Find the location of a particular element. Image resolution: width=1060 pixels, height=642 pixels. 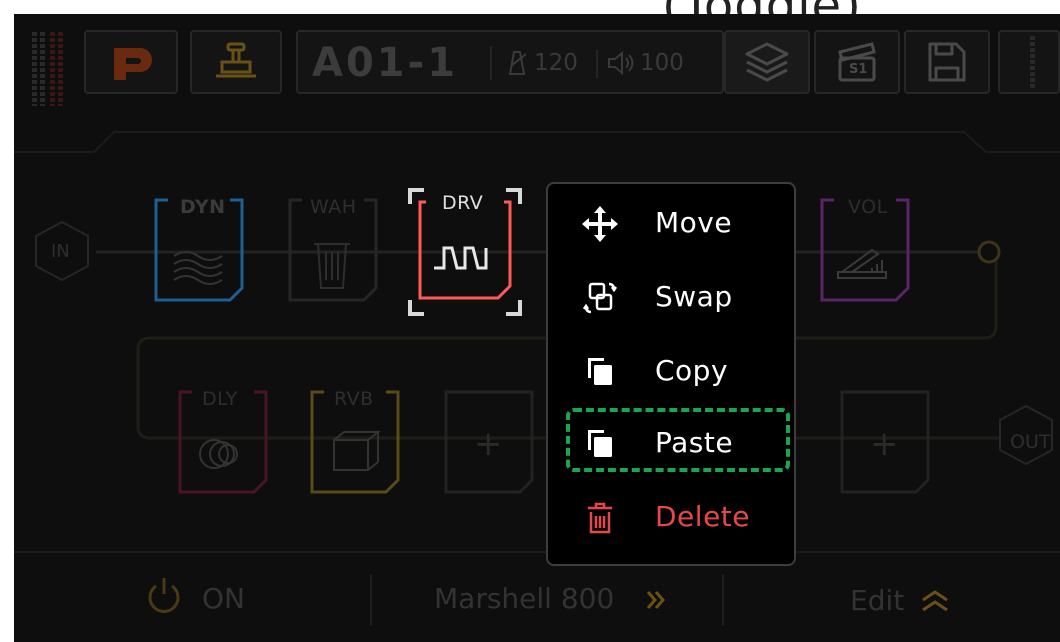

double-chevron-up-icon is located at coordinates (935, 601).